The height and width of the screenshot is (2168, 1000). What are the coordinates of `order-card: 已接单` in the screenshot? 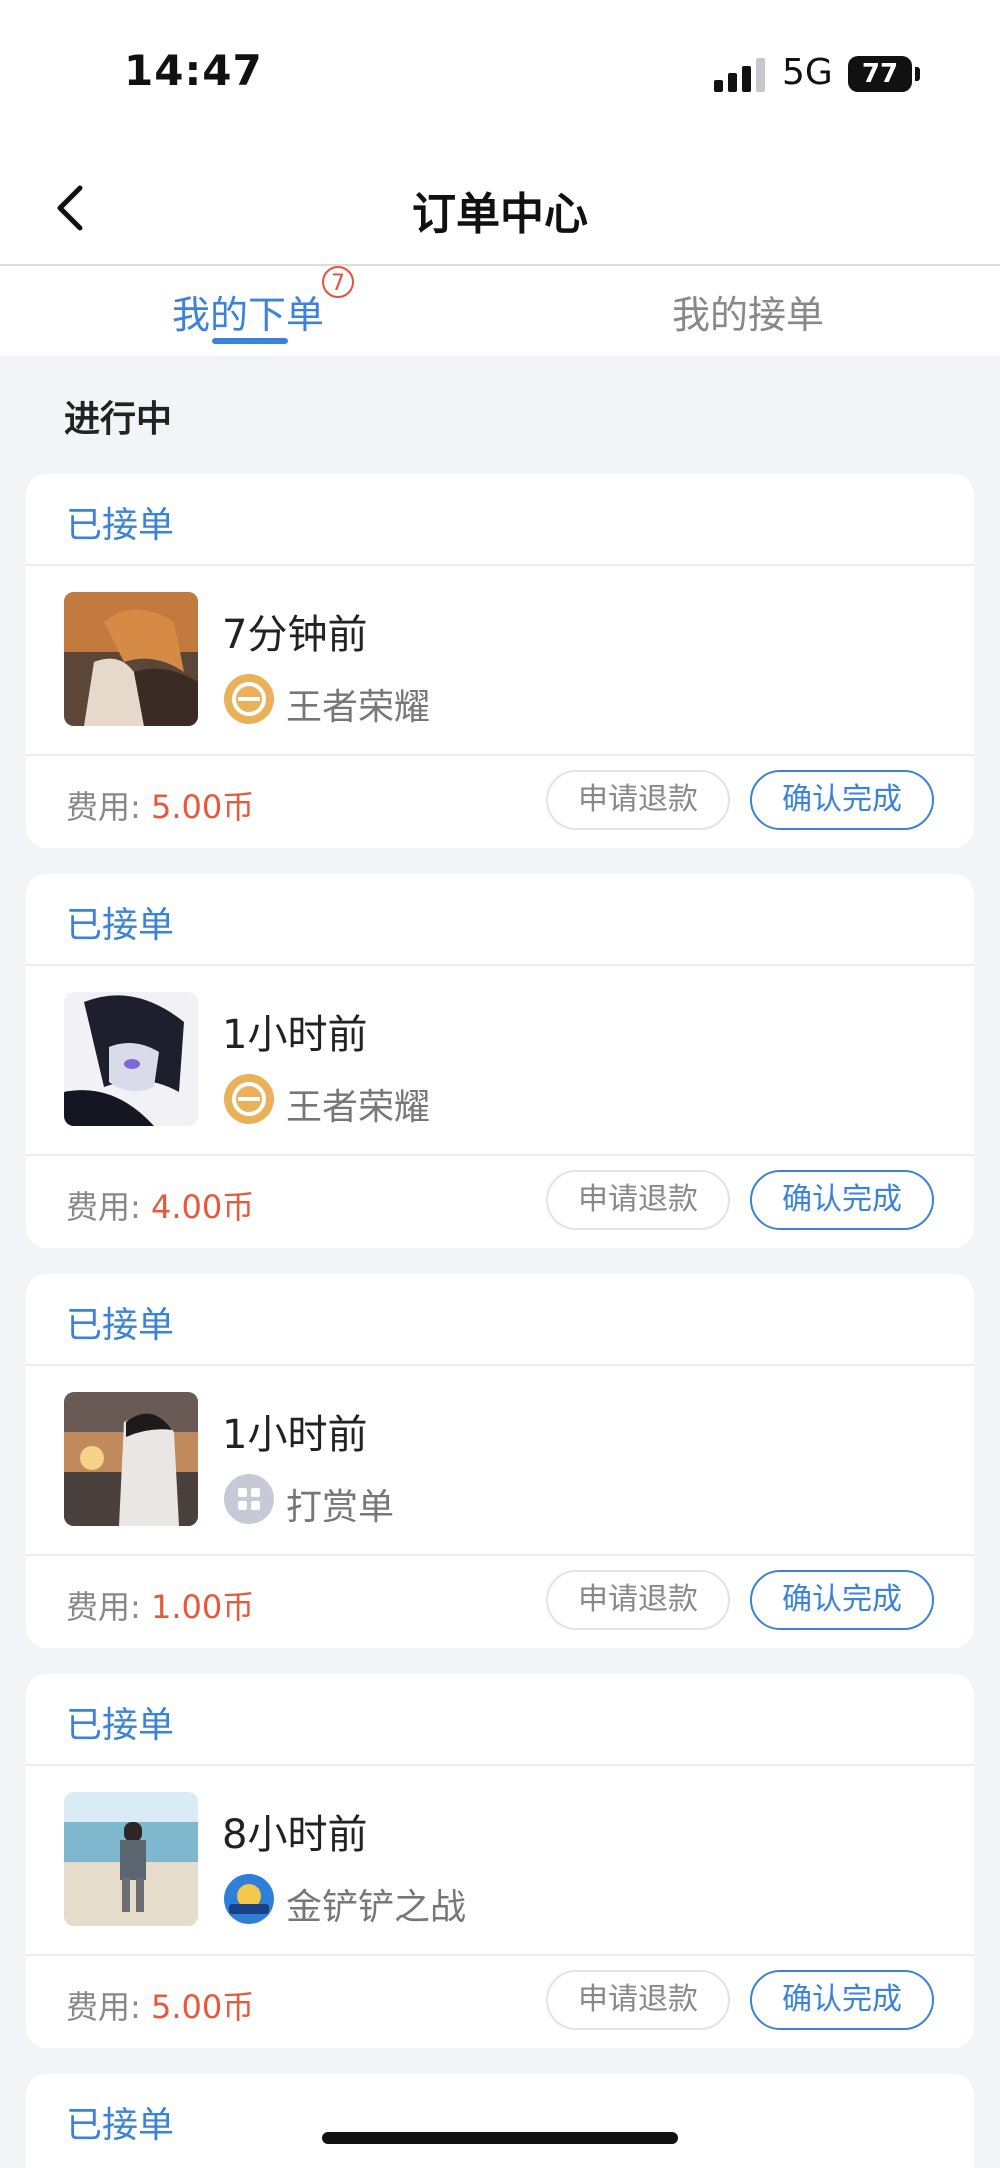 It's located at (500, 2121).